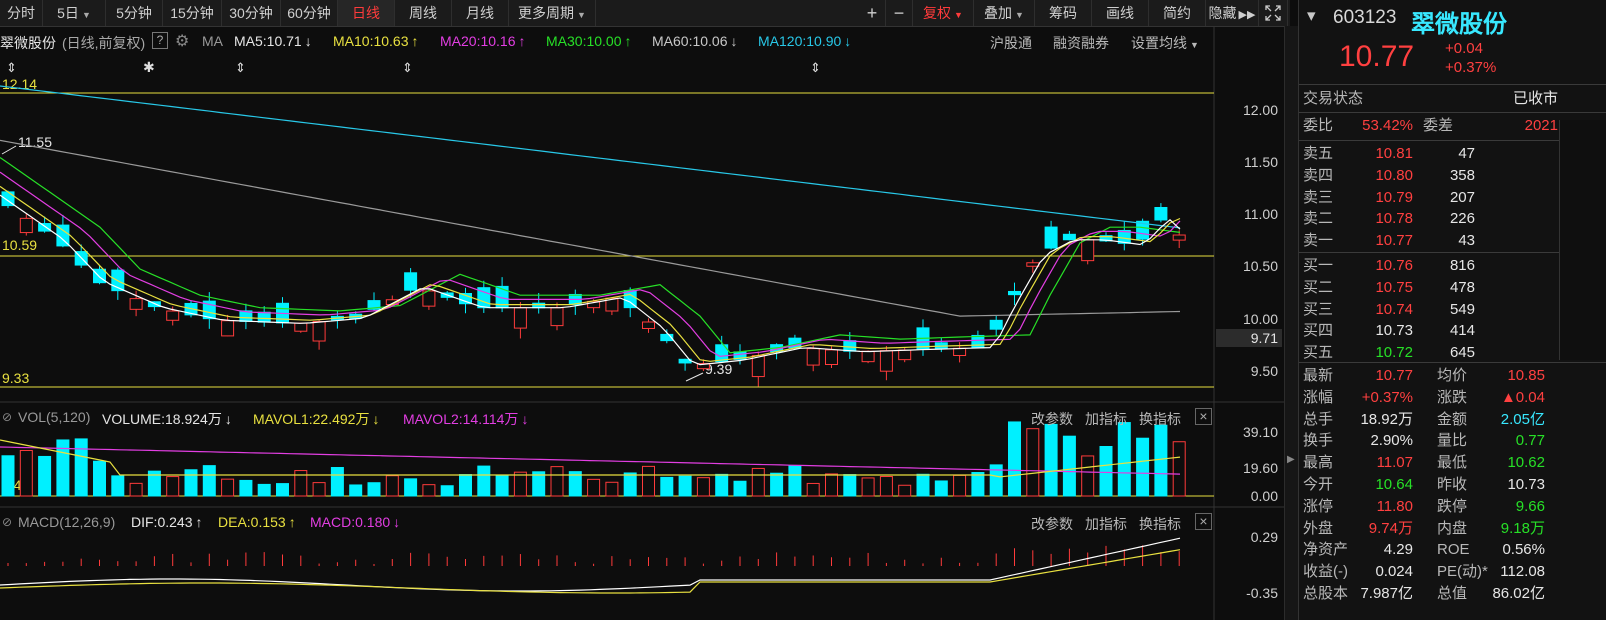 Image resolution: width=1606 pixels, height=620 pixels. I want to click on vol-edit-params: 改参数, so click(1052, 419).